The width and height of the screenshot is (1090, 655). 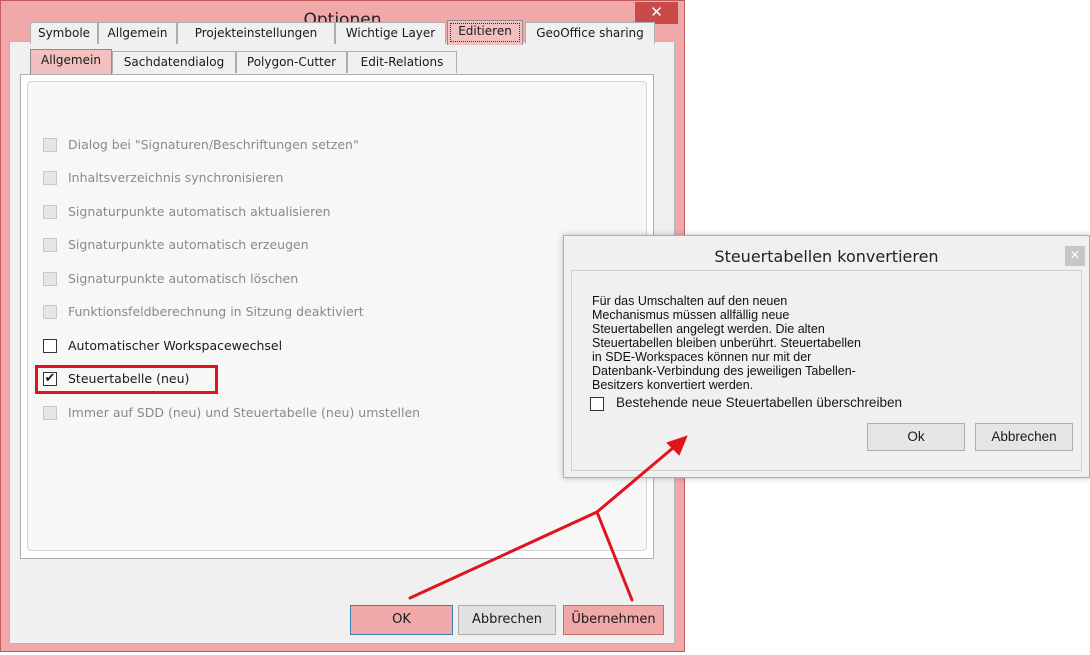 I want to click on arrow-line-to-dialog, so click(x=638, y=477).